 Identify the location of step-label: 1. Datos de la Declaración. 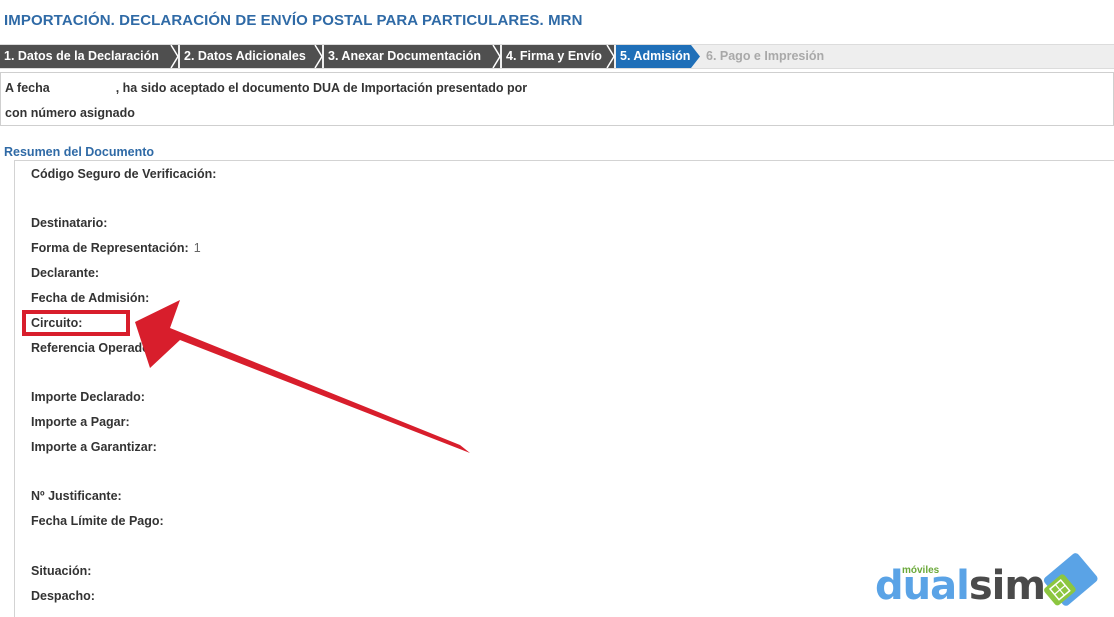
(81, 56).